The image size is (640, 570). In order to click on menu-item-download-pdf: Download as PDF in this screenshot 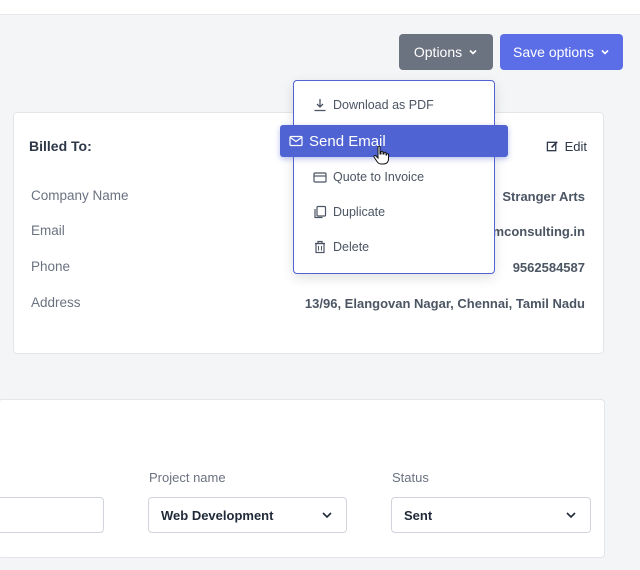, I will do `click(373, 105)`.